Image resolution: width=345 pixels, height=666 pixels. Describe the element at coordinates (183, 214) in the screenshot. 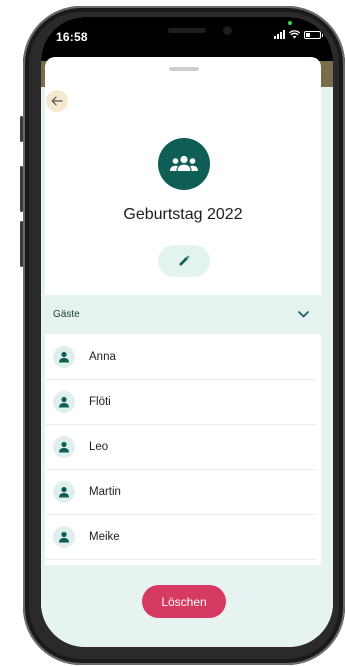

I see `group-title: Geburtstag 2022` at that location.